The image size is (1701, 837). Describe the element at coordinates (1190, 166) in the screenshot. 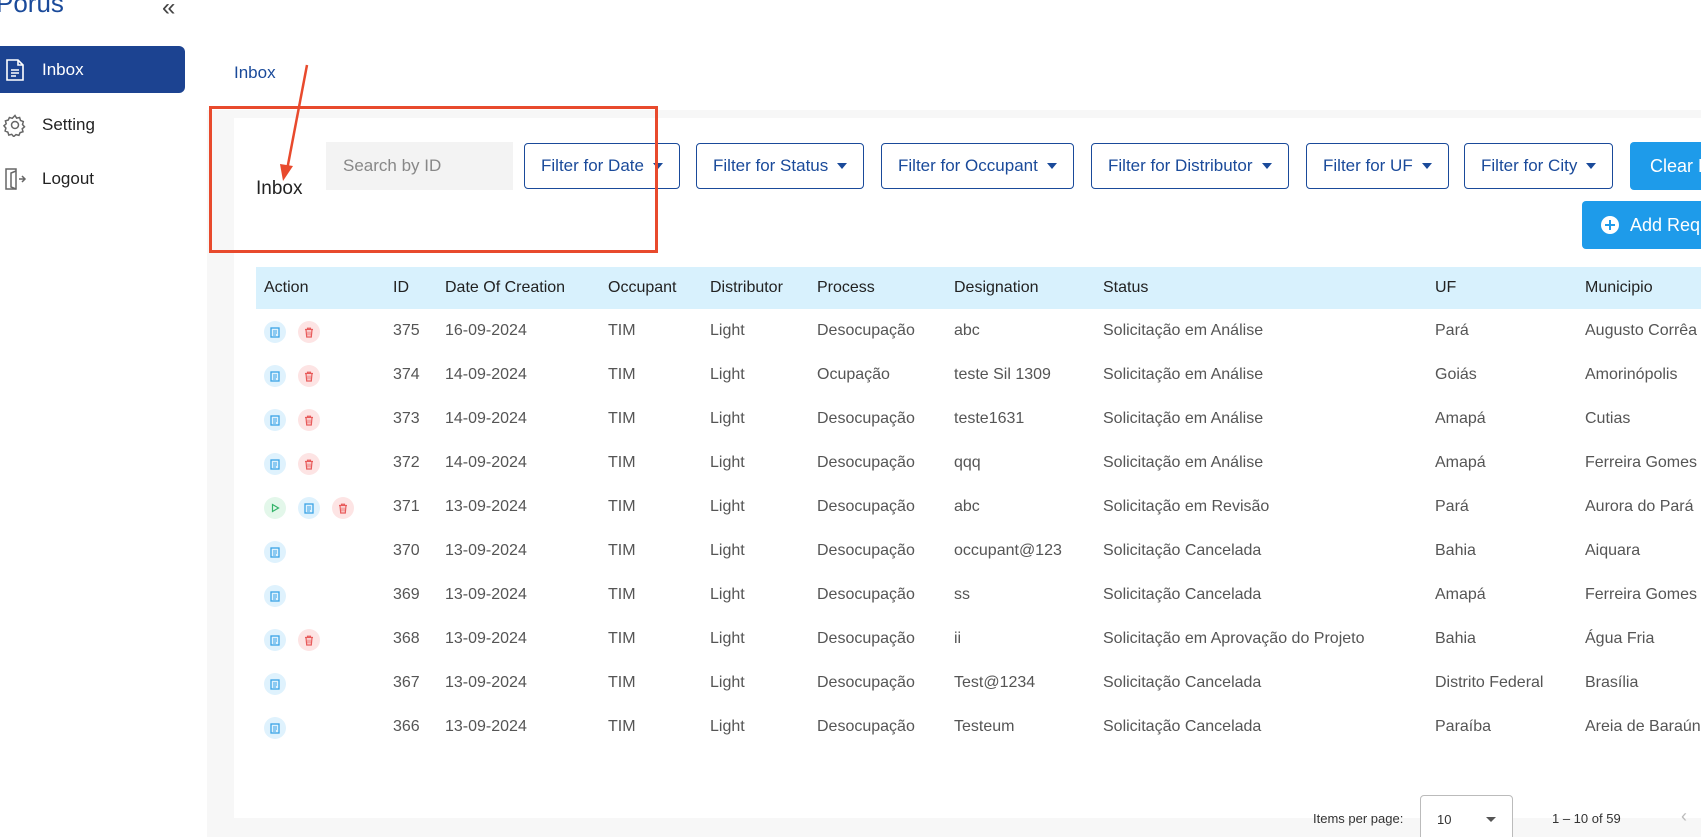

I see `filter-distributor-dropdown: Filter for Distributor` at that location.